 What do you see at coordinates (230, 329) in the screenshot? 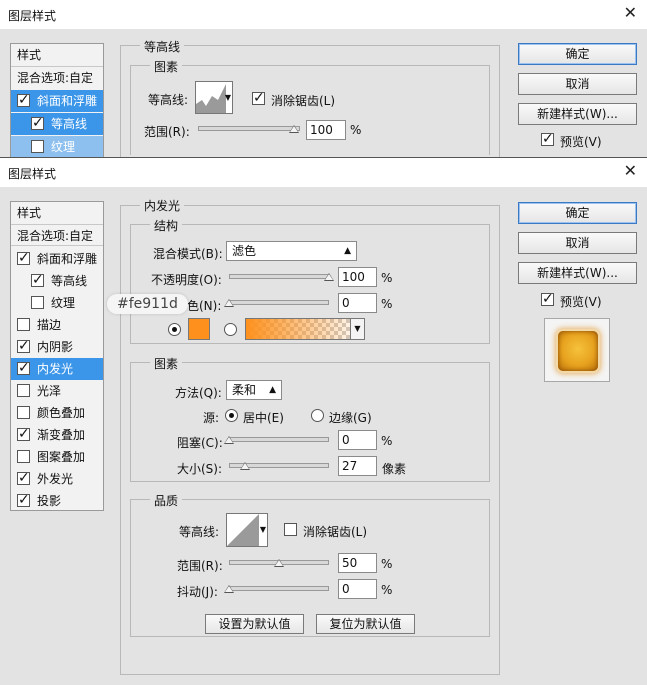
I see `gradient-radio` at bounding box center [230, 329].